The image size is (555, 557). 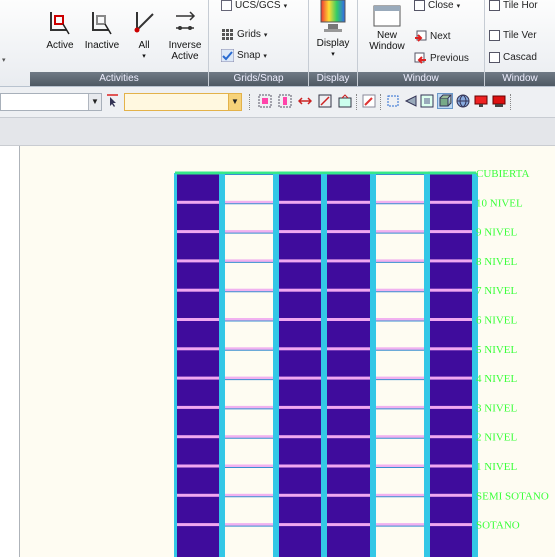 I want to click on zoom-previous-icon, so click(x=325, y=101).